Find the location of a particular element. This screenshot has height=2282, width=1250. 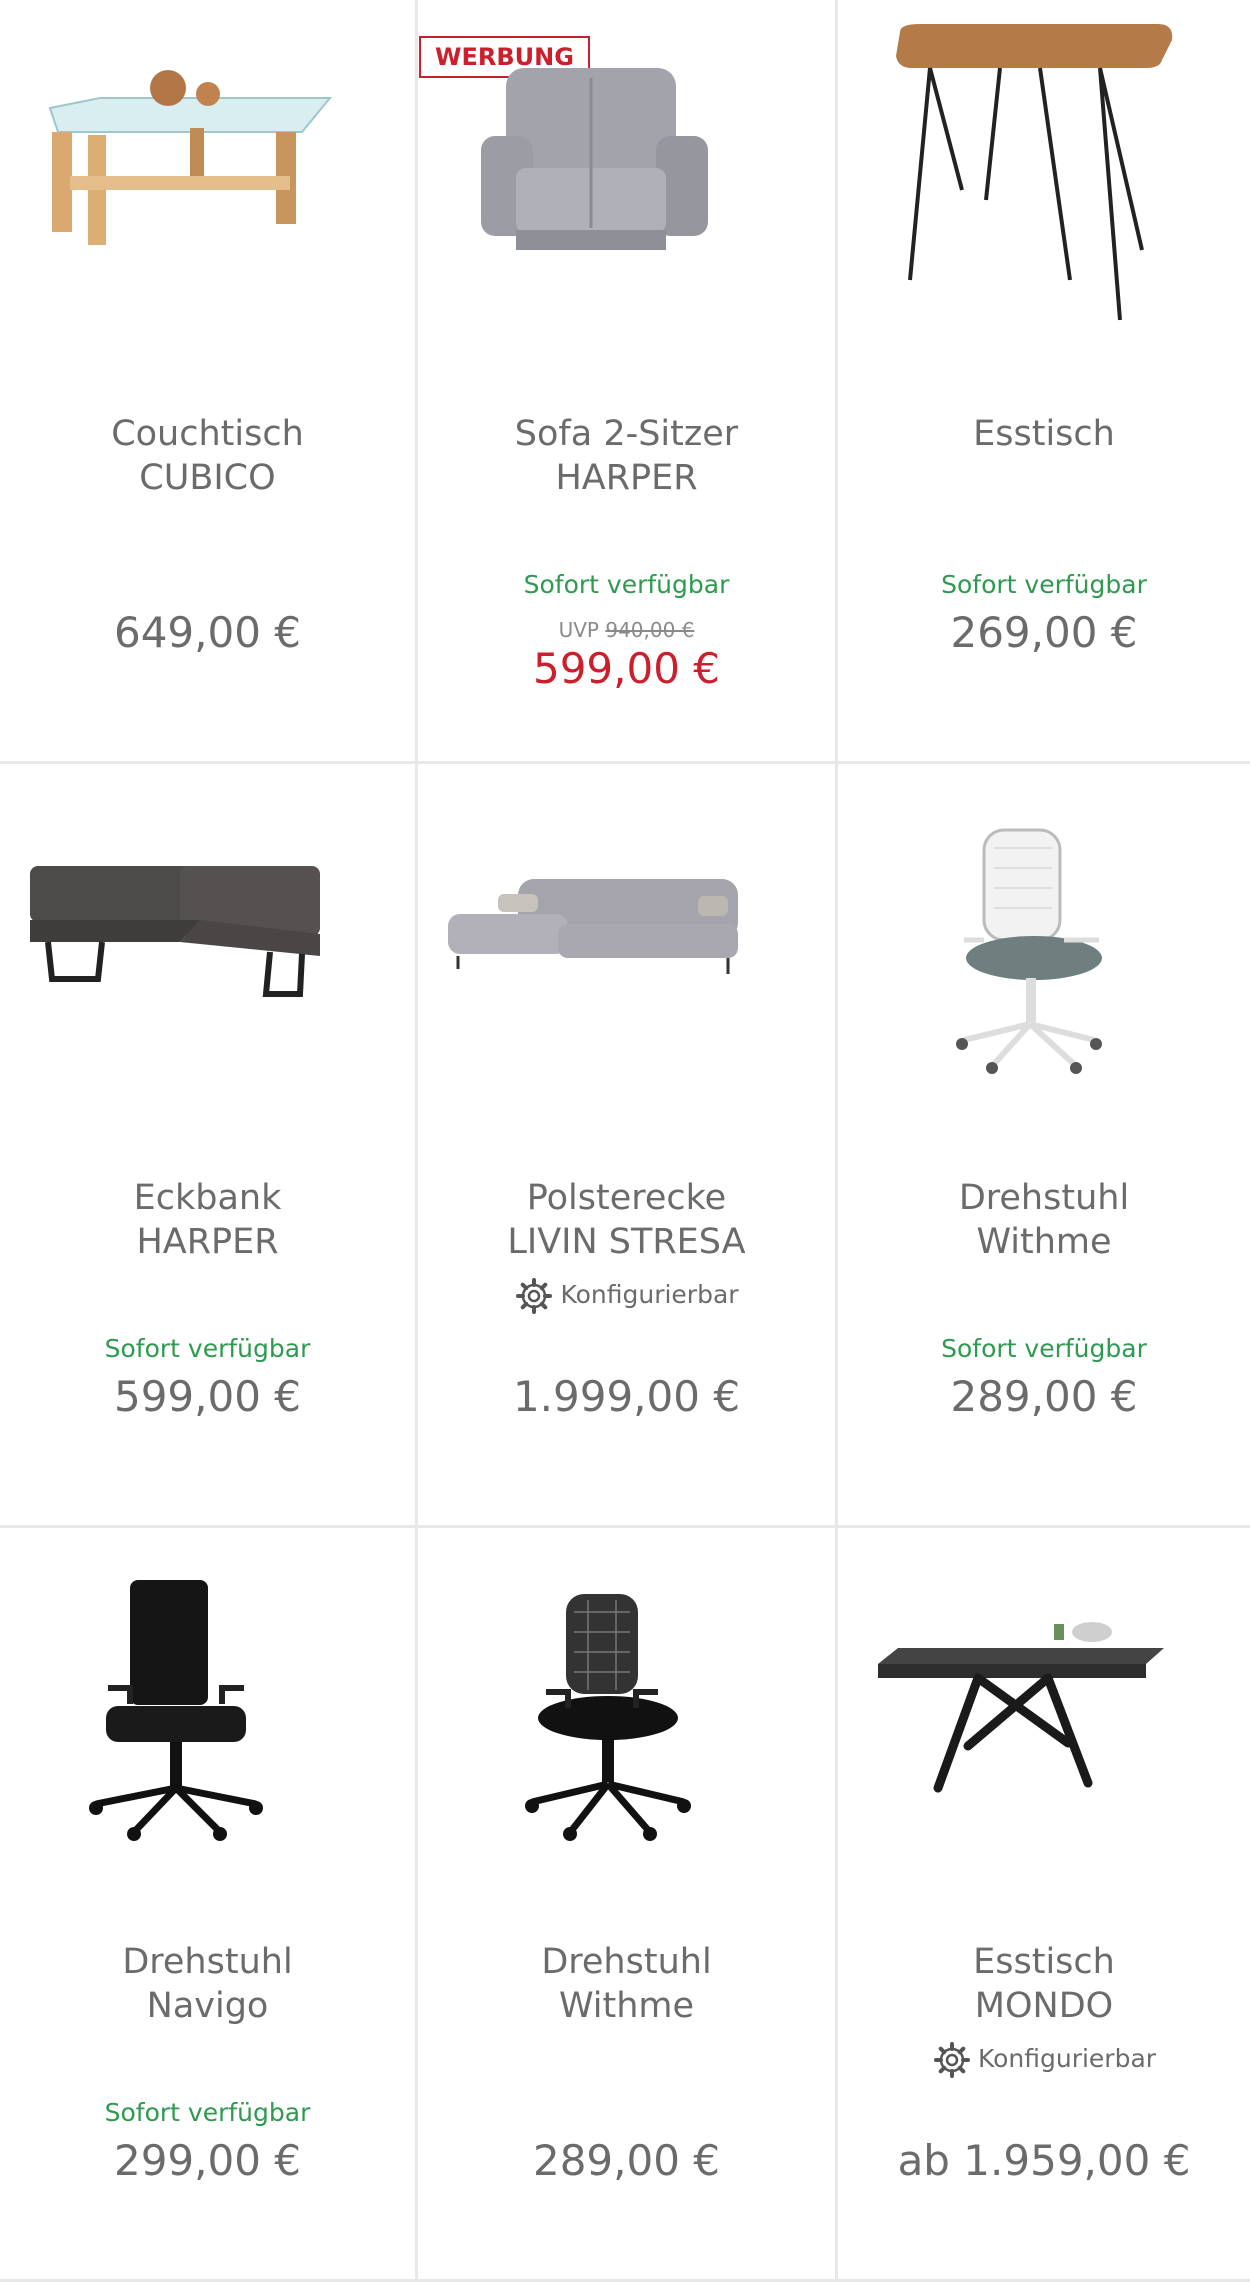

product-name-line2: MONDO is located at coordinates (1044, 2006).